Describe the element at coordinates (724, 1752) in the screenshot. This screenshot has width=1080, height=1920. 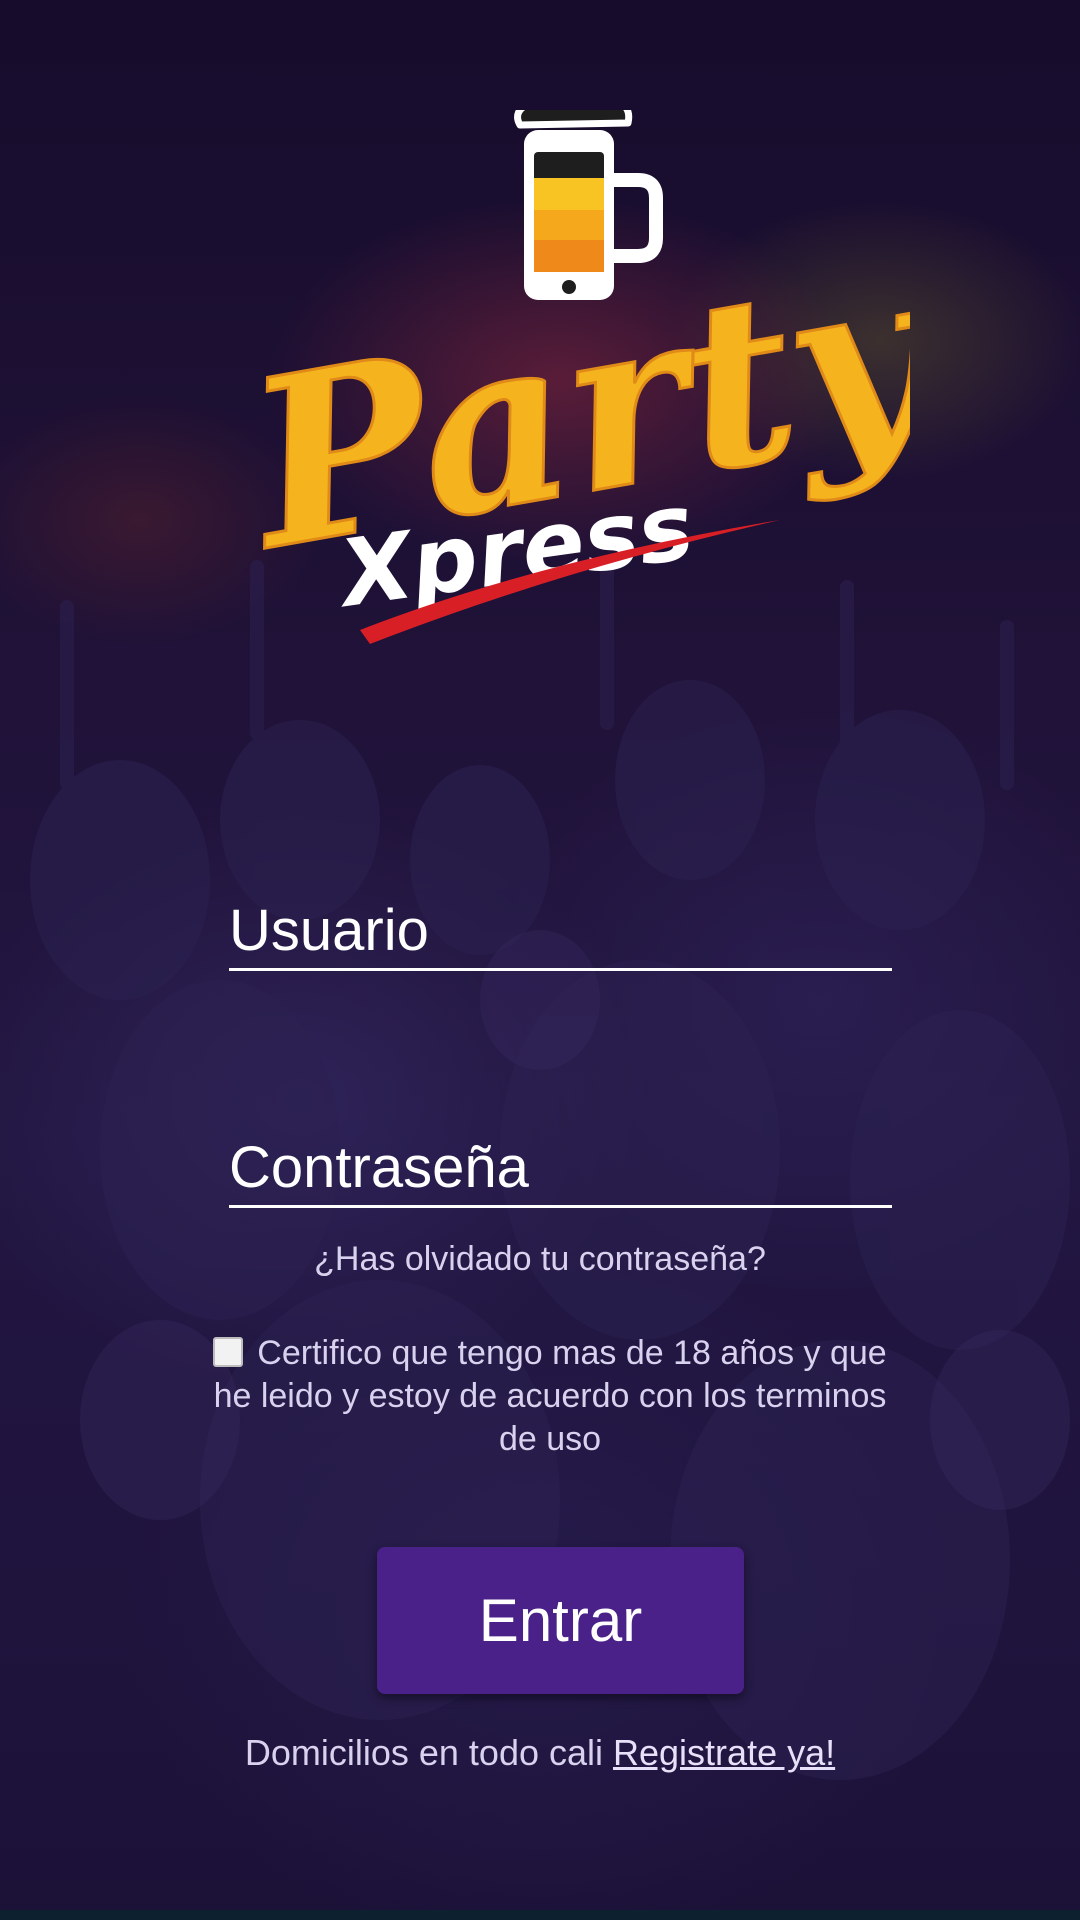
I see `register-link: Registrate ya!` at that location.